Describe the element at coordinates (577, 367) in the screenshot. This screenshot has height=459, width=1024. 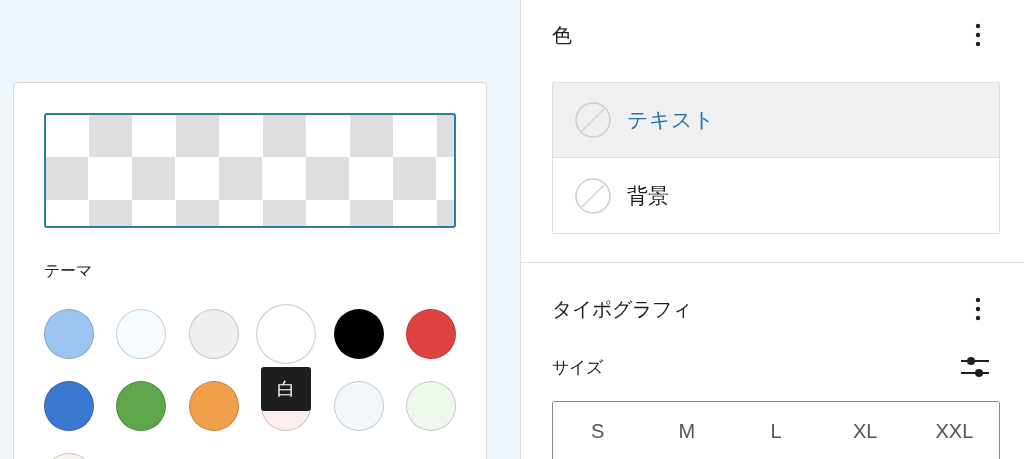
I see `size-label: サイズ` at that location.